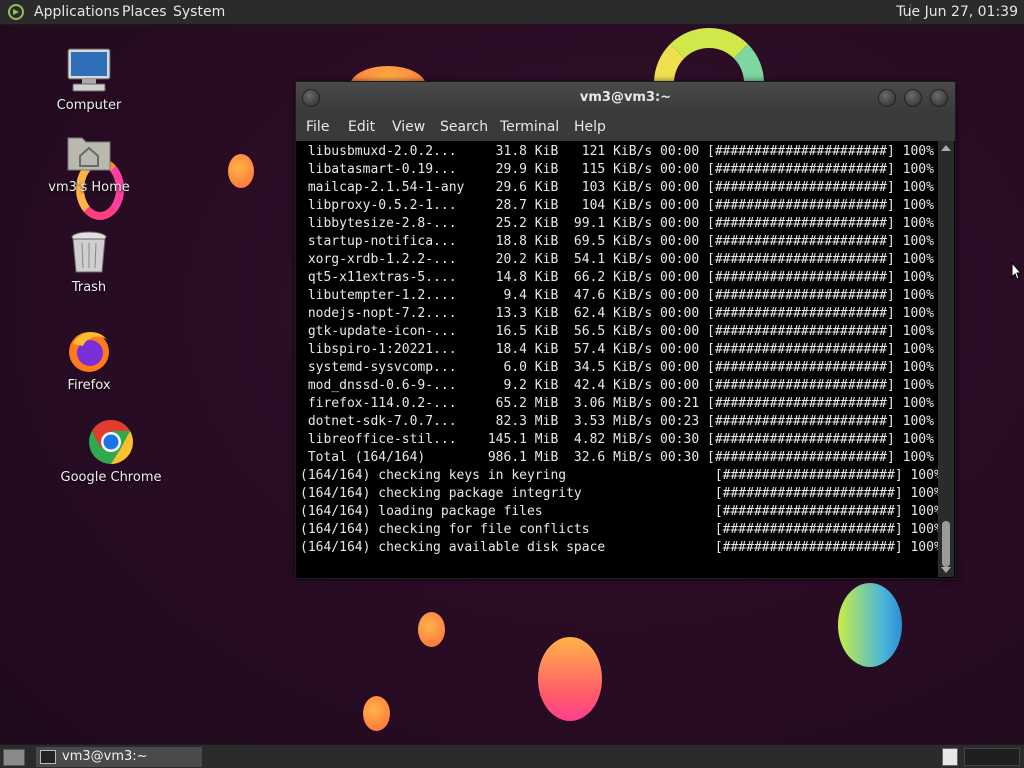 This screenshot has width=1024, height=768. I want to click on window-menu-button, so click(311, 98).